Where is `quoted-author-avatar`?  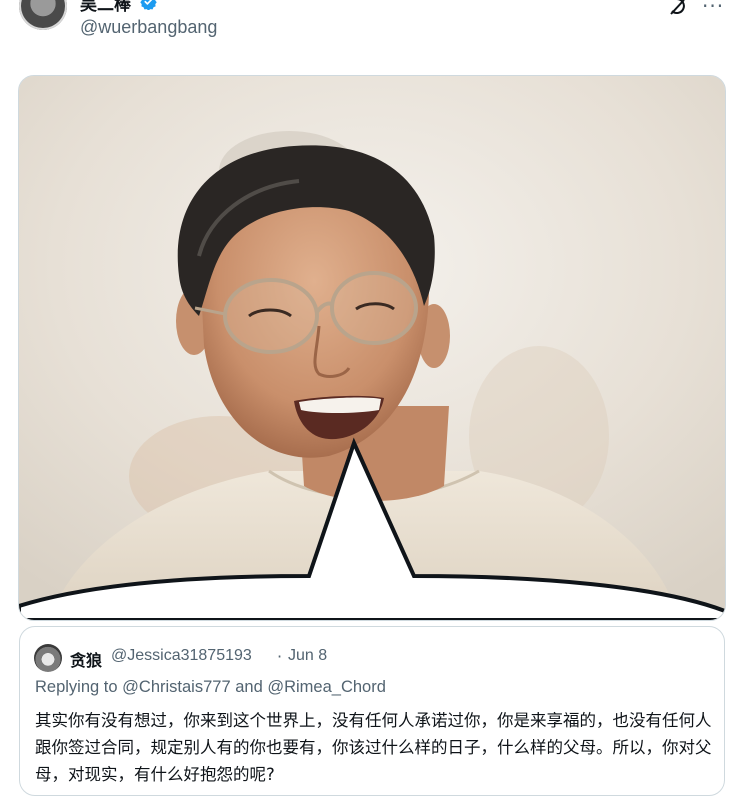
quoted-author-avatar is located at coordinates (48, 658).